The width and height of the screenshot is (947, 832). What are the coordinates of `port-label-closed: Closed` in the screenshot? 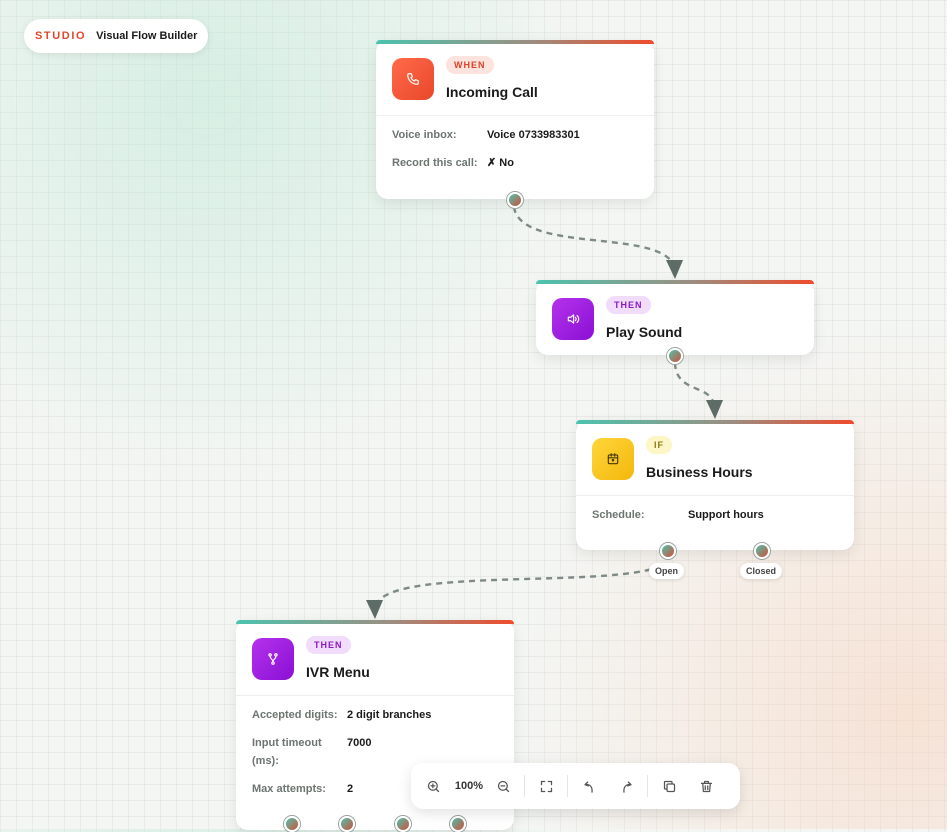 It's located at (761, 571).